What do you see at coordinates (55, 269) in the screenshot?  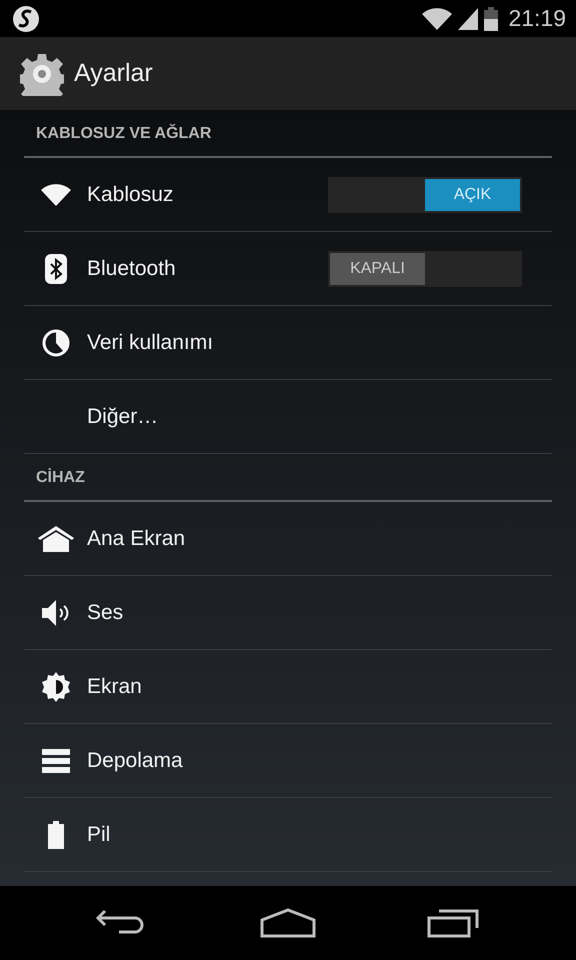 I see `bluetooth-icon` at bounding box center [55, 269].